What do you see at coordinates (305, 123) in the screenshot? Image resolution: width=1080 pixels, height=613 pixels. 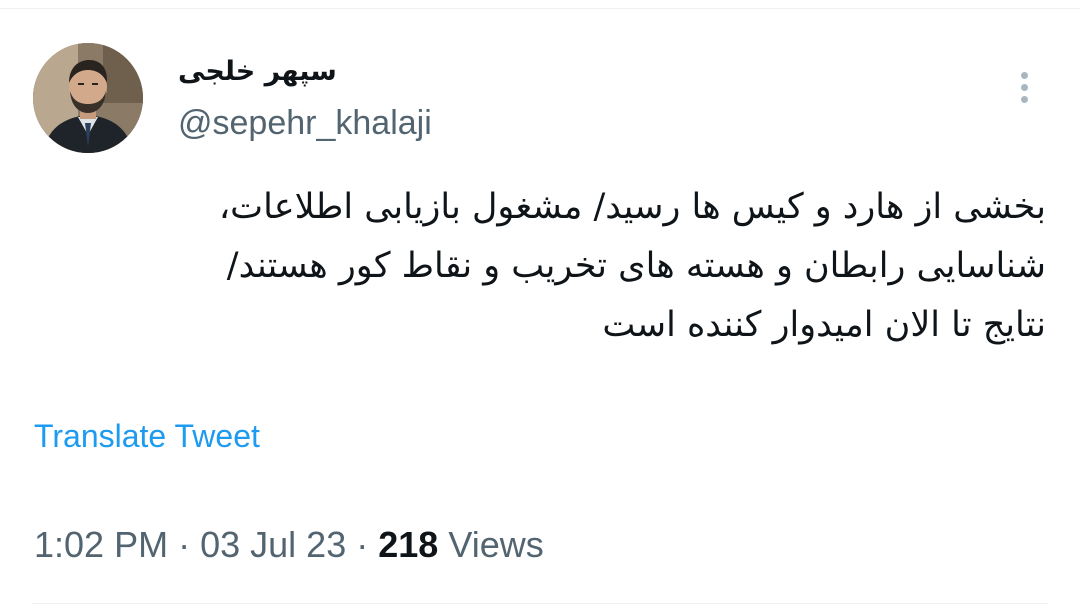 I see `author-handle: @sepehr_khalaji` at bounding box center [305, 123].